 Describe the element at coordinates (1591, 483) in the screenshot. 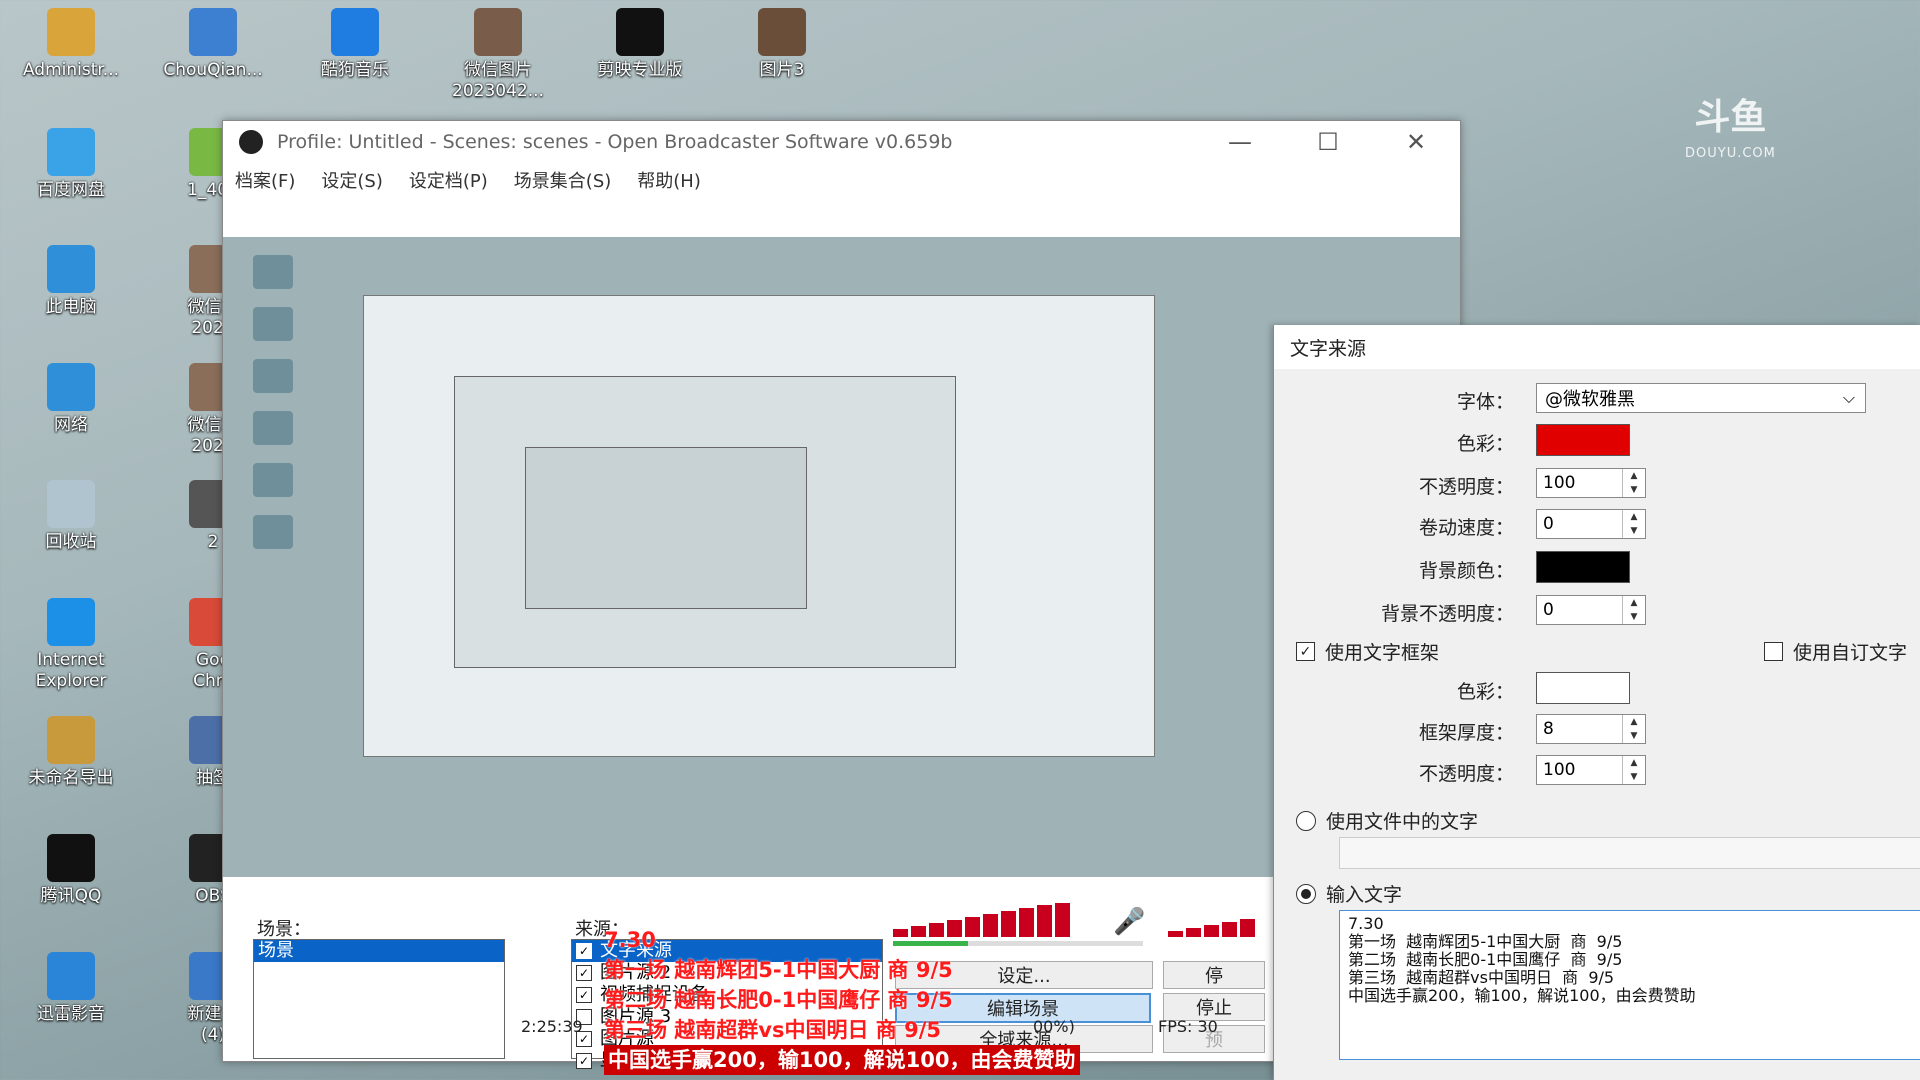

I see `opacity-spinbox: 100 ▲ ▼` at that location.